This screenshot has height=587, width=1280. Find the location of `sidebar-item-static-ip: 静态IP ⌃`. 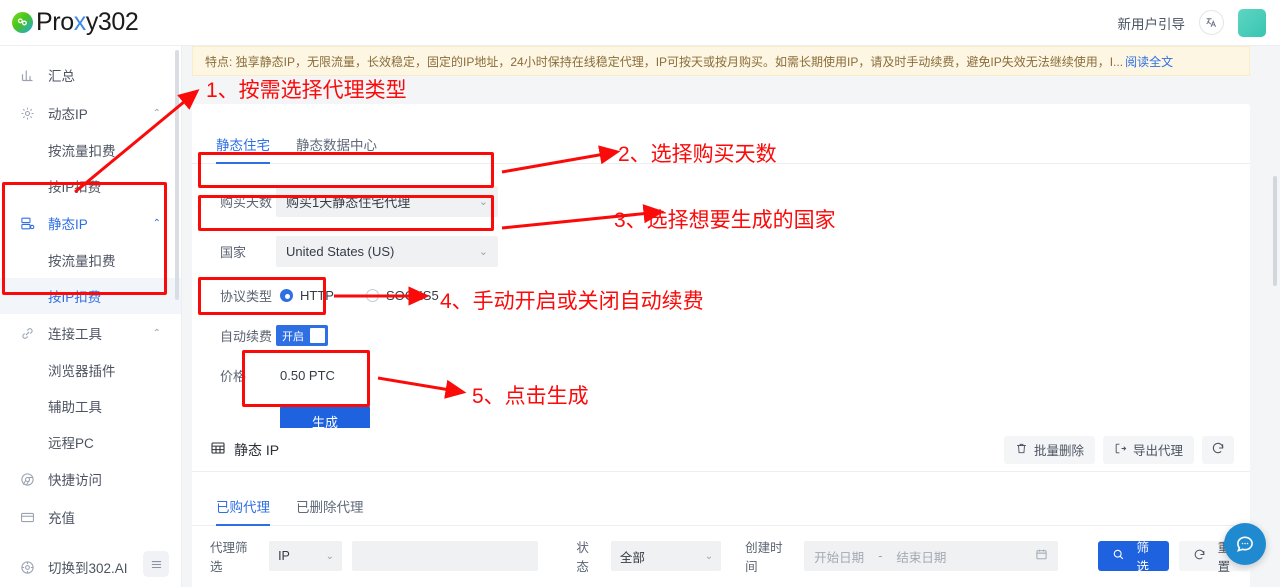

sidebar-item-static-ip: 静态IP ⌃ is located at coordinates (90, 223).